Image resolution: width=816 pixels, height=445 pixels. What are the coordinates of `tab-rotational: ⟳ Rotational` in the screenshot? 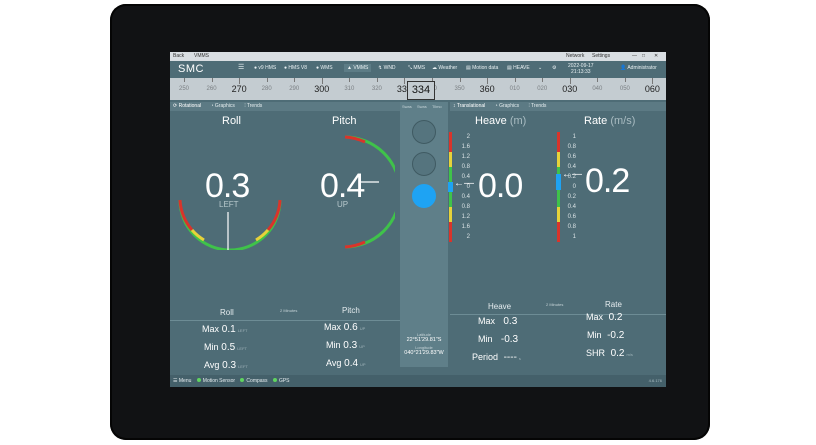 It's located at (189, 106).